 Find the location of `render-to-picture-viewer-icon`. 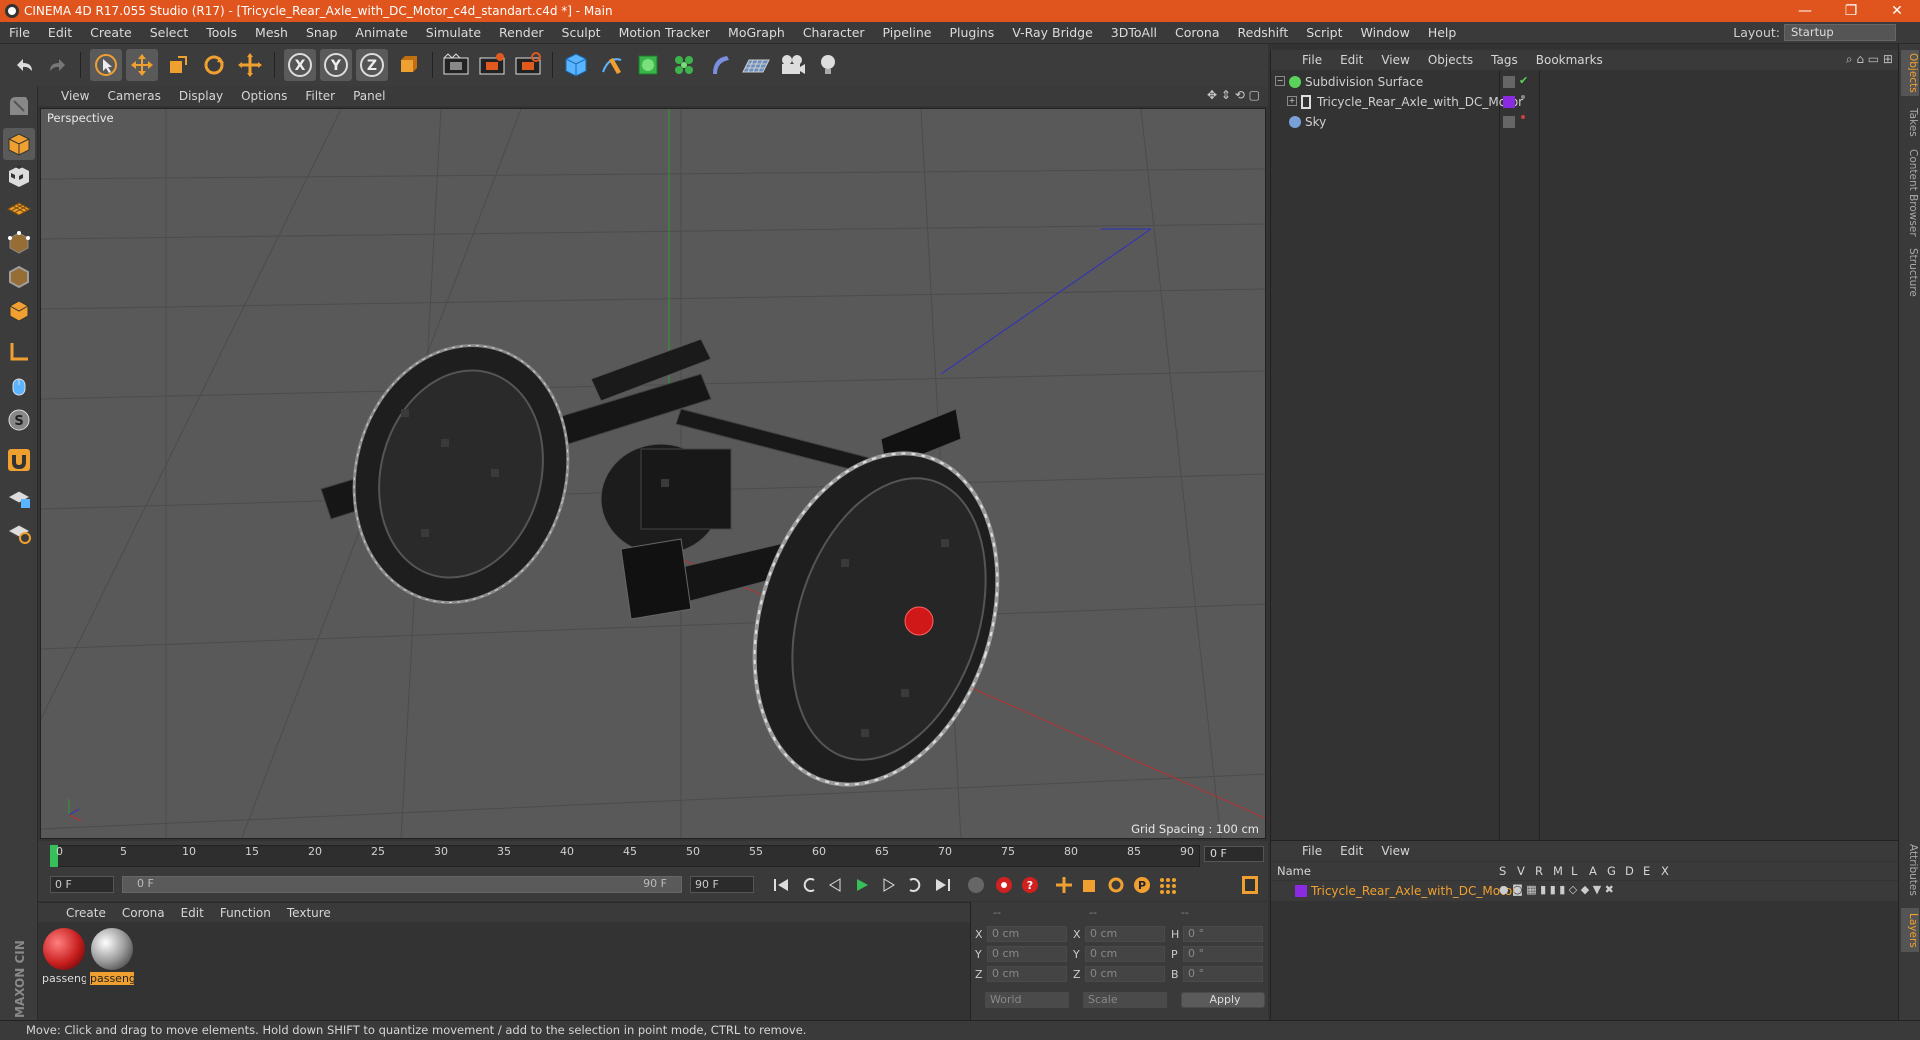

render-to-picture-viewer-icon is located at coordinates (492, 65).